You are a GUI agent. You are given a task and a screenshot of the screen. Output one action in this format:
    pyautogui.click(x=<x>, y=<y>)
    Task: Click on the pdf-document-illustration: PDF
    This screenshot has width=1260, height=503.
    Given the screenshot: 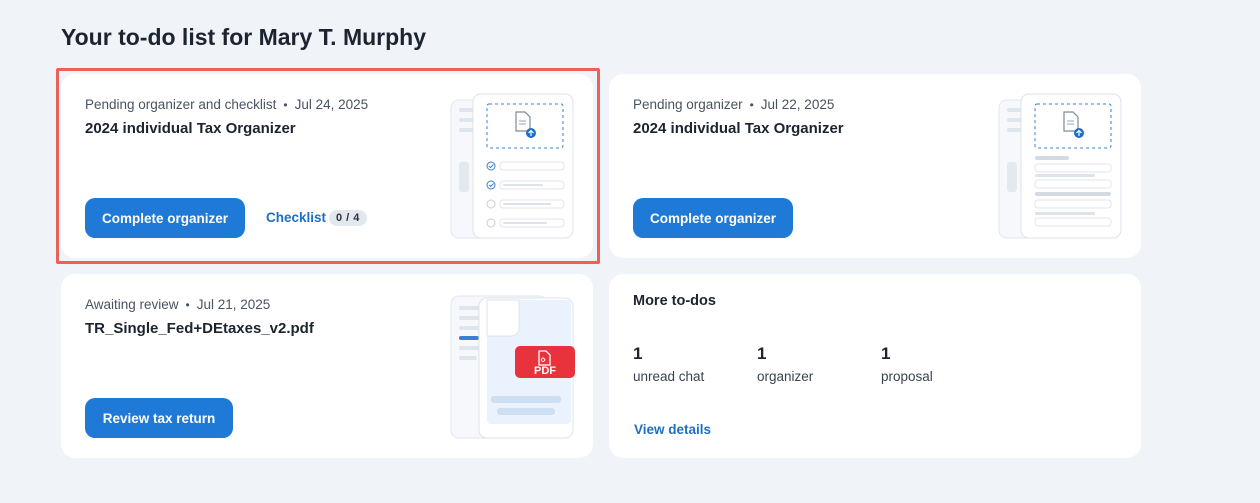 What is the action you would take?
    pyautogui.click(x=512, y=367)
    